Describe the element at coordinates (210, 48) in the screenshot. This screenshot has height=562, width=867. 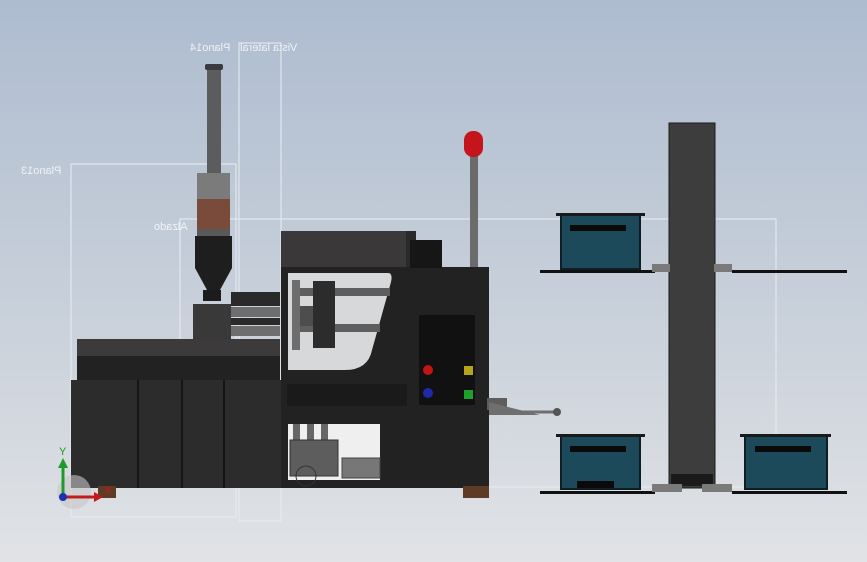
I see `plane-label-plano14: Plano14` at that location.